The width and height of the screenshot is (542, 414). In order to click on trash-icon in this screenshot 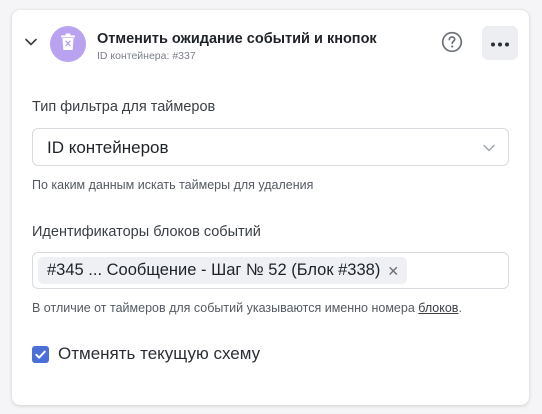, I will do `click(68, 44)`.